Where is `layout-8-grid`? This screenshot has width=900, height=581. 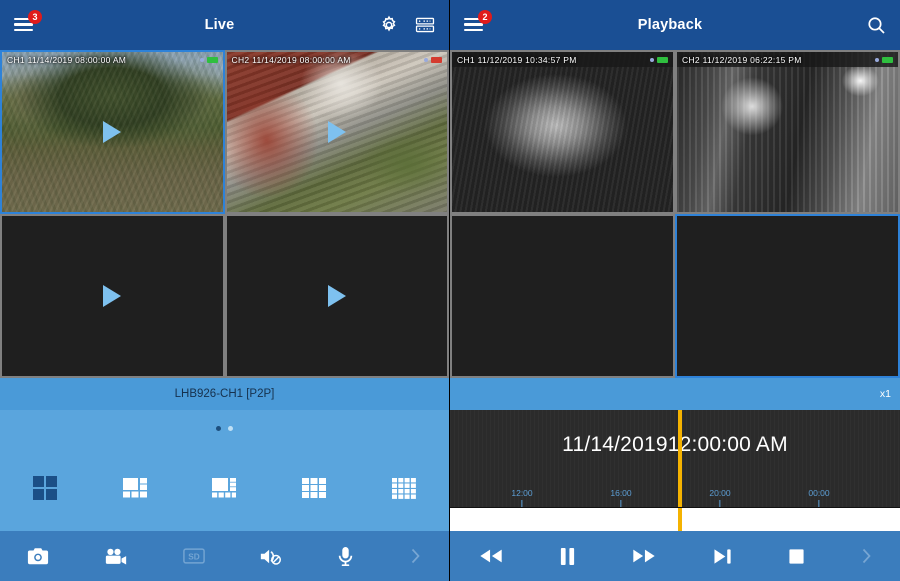 layout-8-grid is located at coordinates (224, 488).